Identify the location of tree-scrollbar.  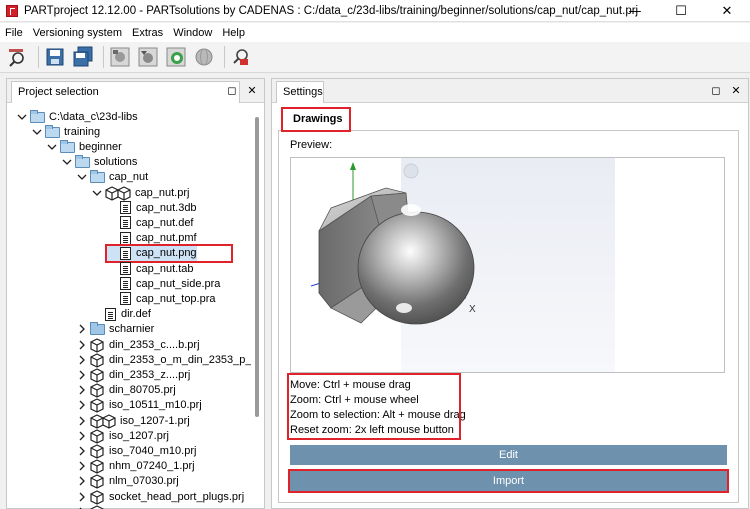
(257, 307).